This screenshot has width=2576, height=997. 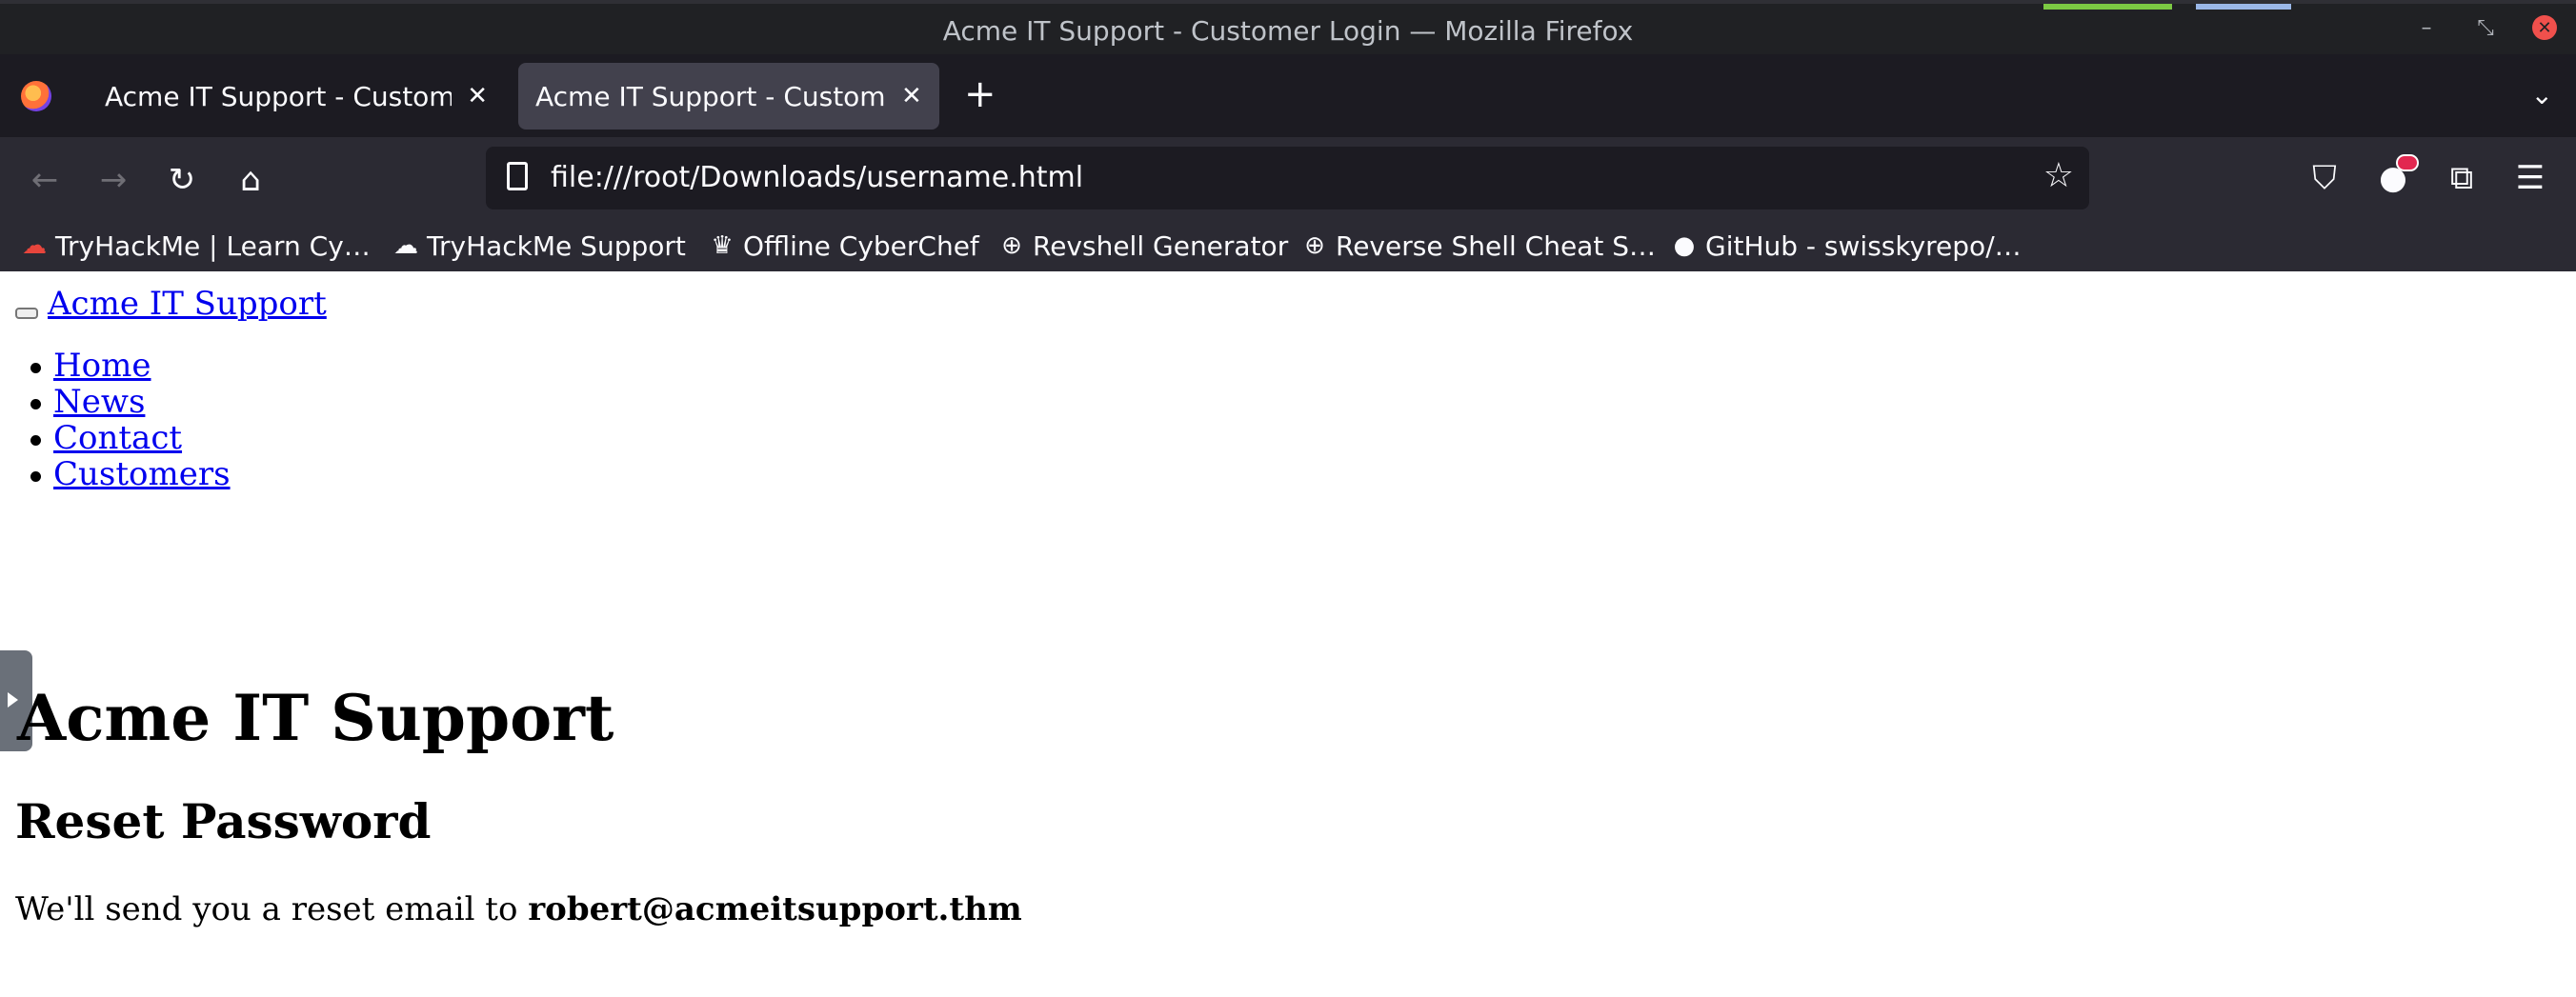 I want to click on bookmark-label: Revshell Generator, so click(x=1161, y=246).